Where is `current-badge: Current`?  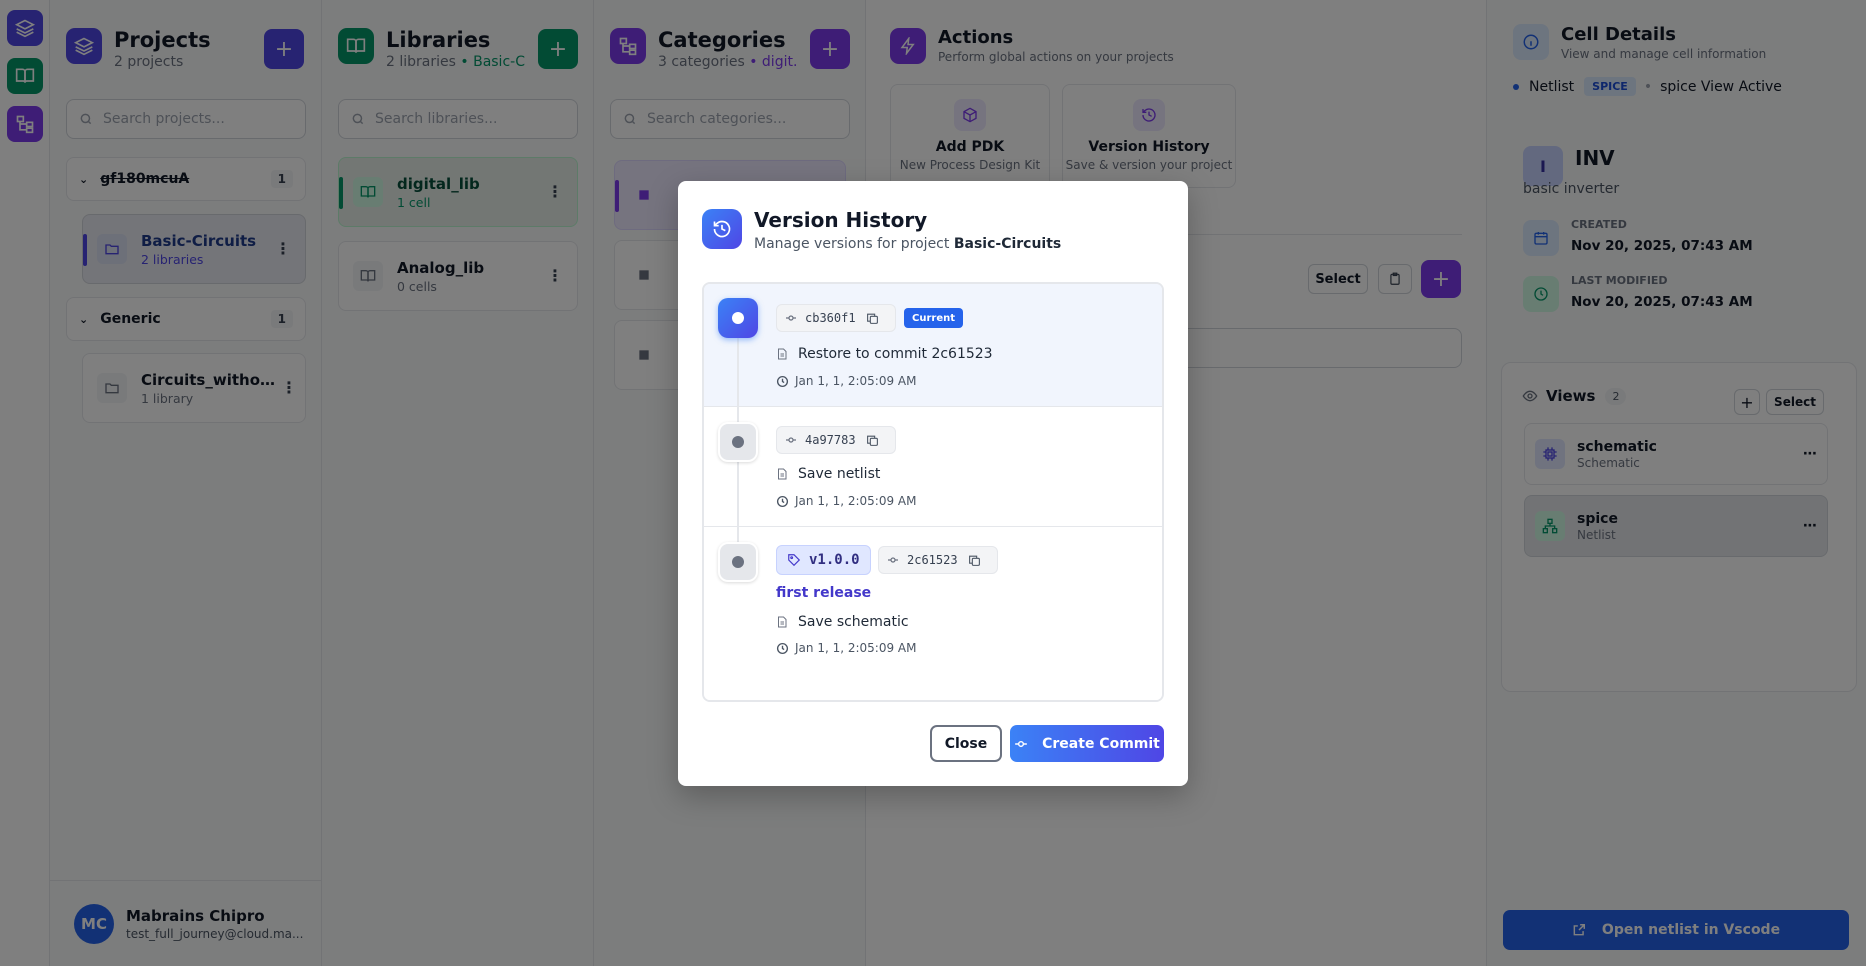
current-badge: Current is located at coordinates (934, 318).